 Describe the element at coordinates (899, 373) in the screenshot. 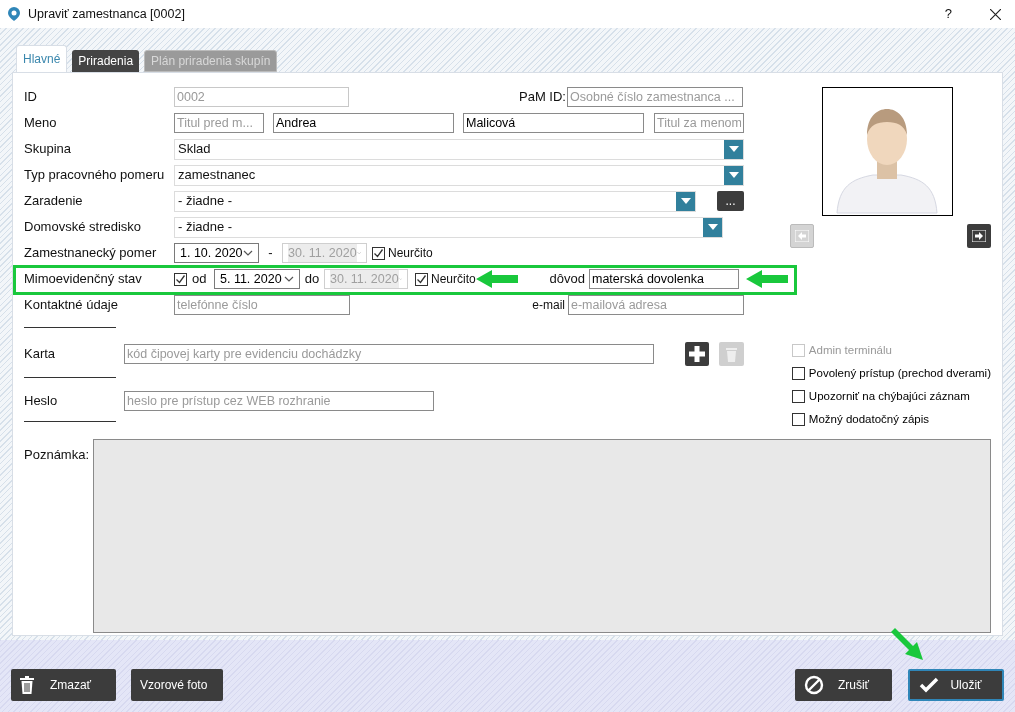

I see `checkbox-label: Povolený prístup (prechod dverami)` at that location.